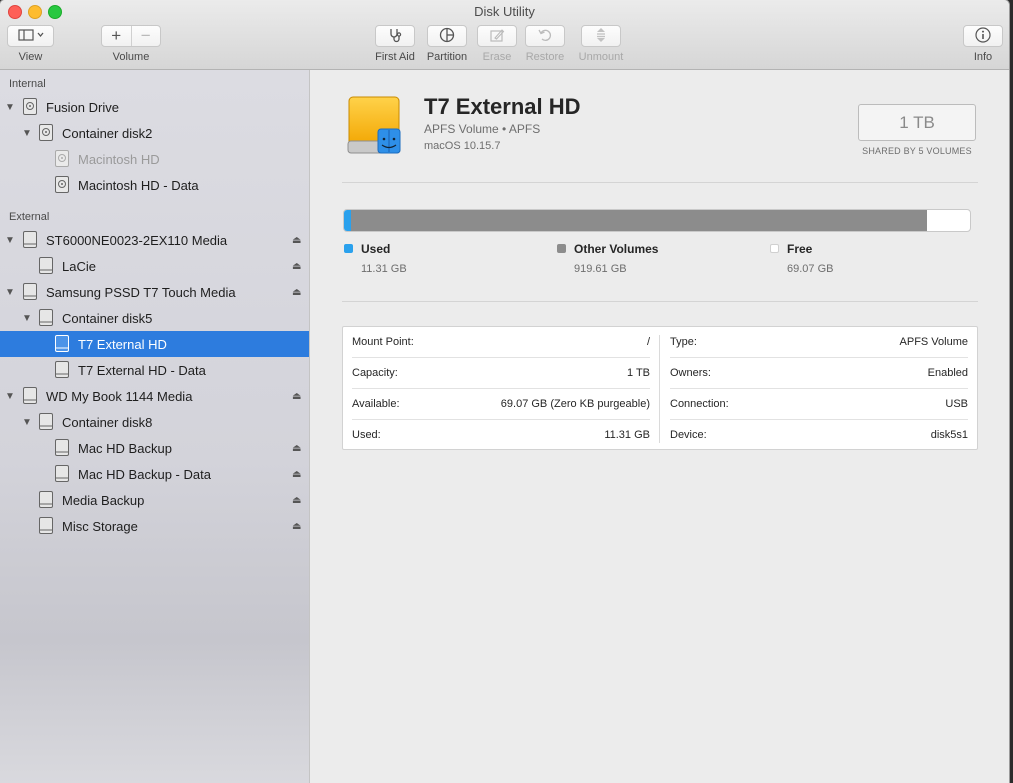  I want to click on restore-button, so click(545, 36).